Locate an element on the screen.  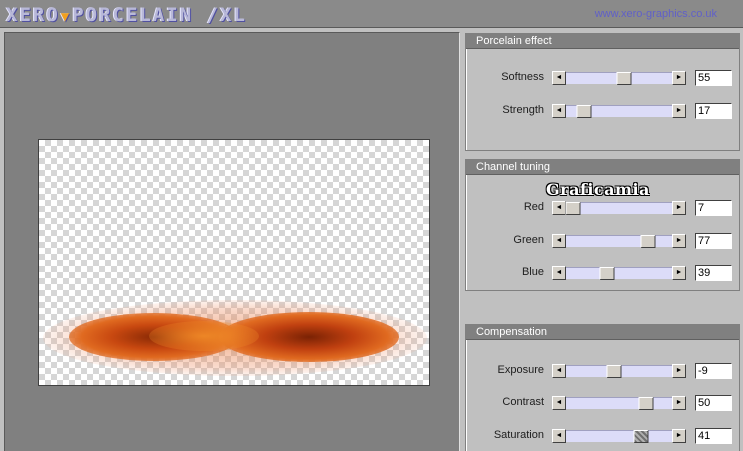
logo-text: XERO is located at coordinates (33, 15).